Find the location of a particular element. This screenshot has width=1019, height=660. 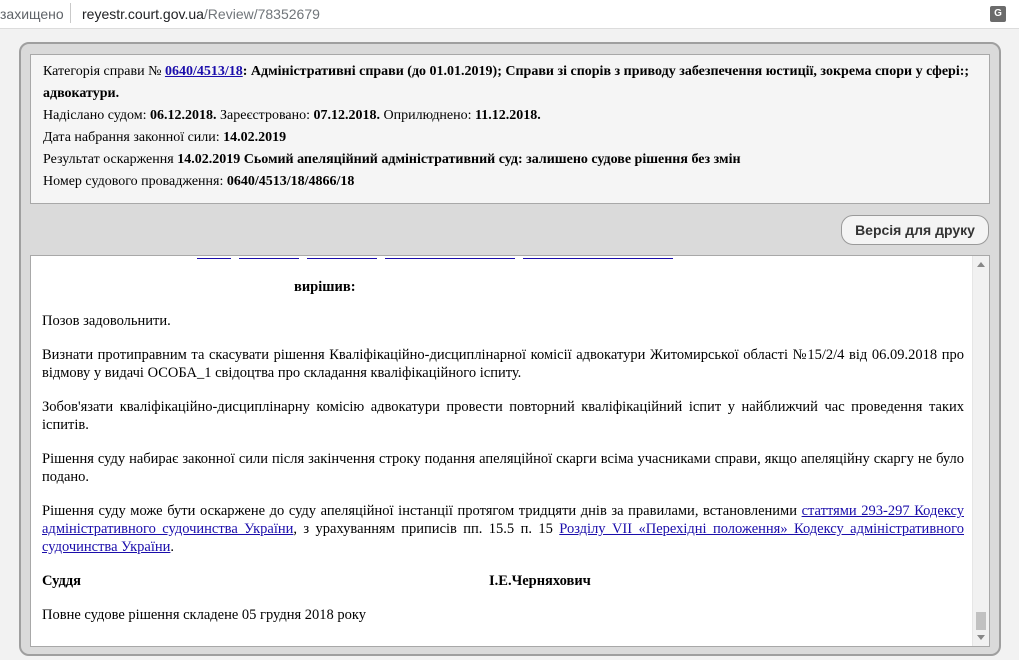

category-label: Категорія справи № is located at coordinates (102, 71).